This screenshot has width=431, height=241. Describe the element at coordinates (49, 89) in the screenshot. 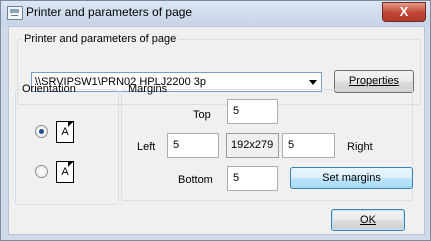

I see `orientation-legend: Orientation` at that location.